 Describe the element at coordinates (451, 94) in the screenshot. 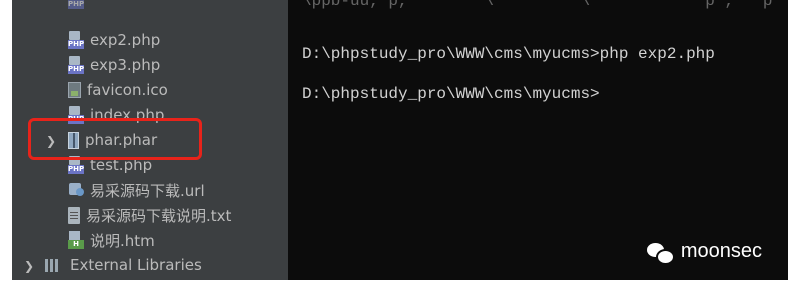

I see `terminal-line: D:\phpstudy_pro\WWW\cms\myucms>` at that location.